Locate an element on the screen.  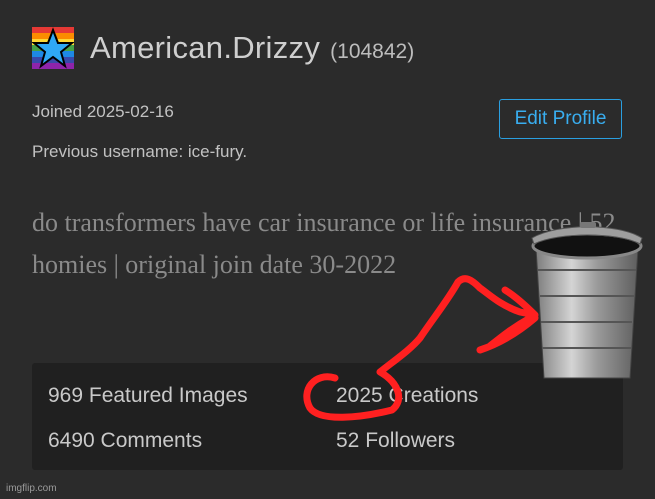
followers-count: 52 Followers is located at coordinates (395, 441).